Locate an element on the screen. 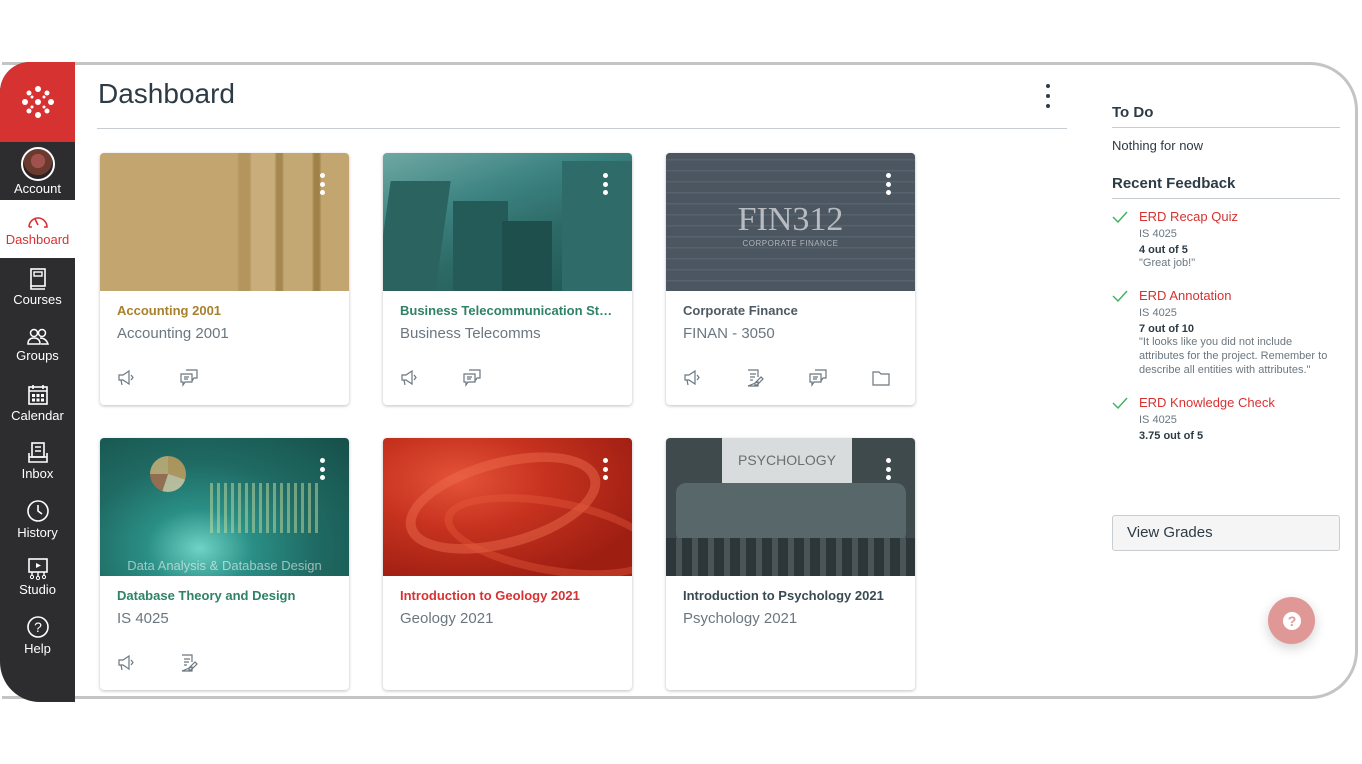  files-icon is located at coordinates (893, 380).